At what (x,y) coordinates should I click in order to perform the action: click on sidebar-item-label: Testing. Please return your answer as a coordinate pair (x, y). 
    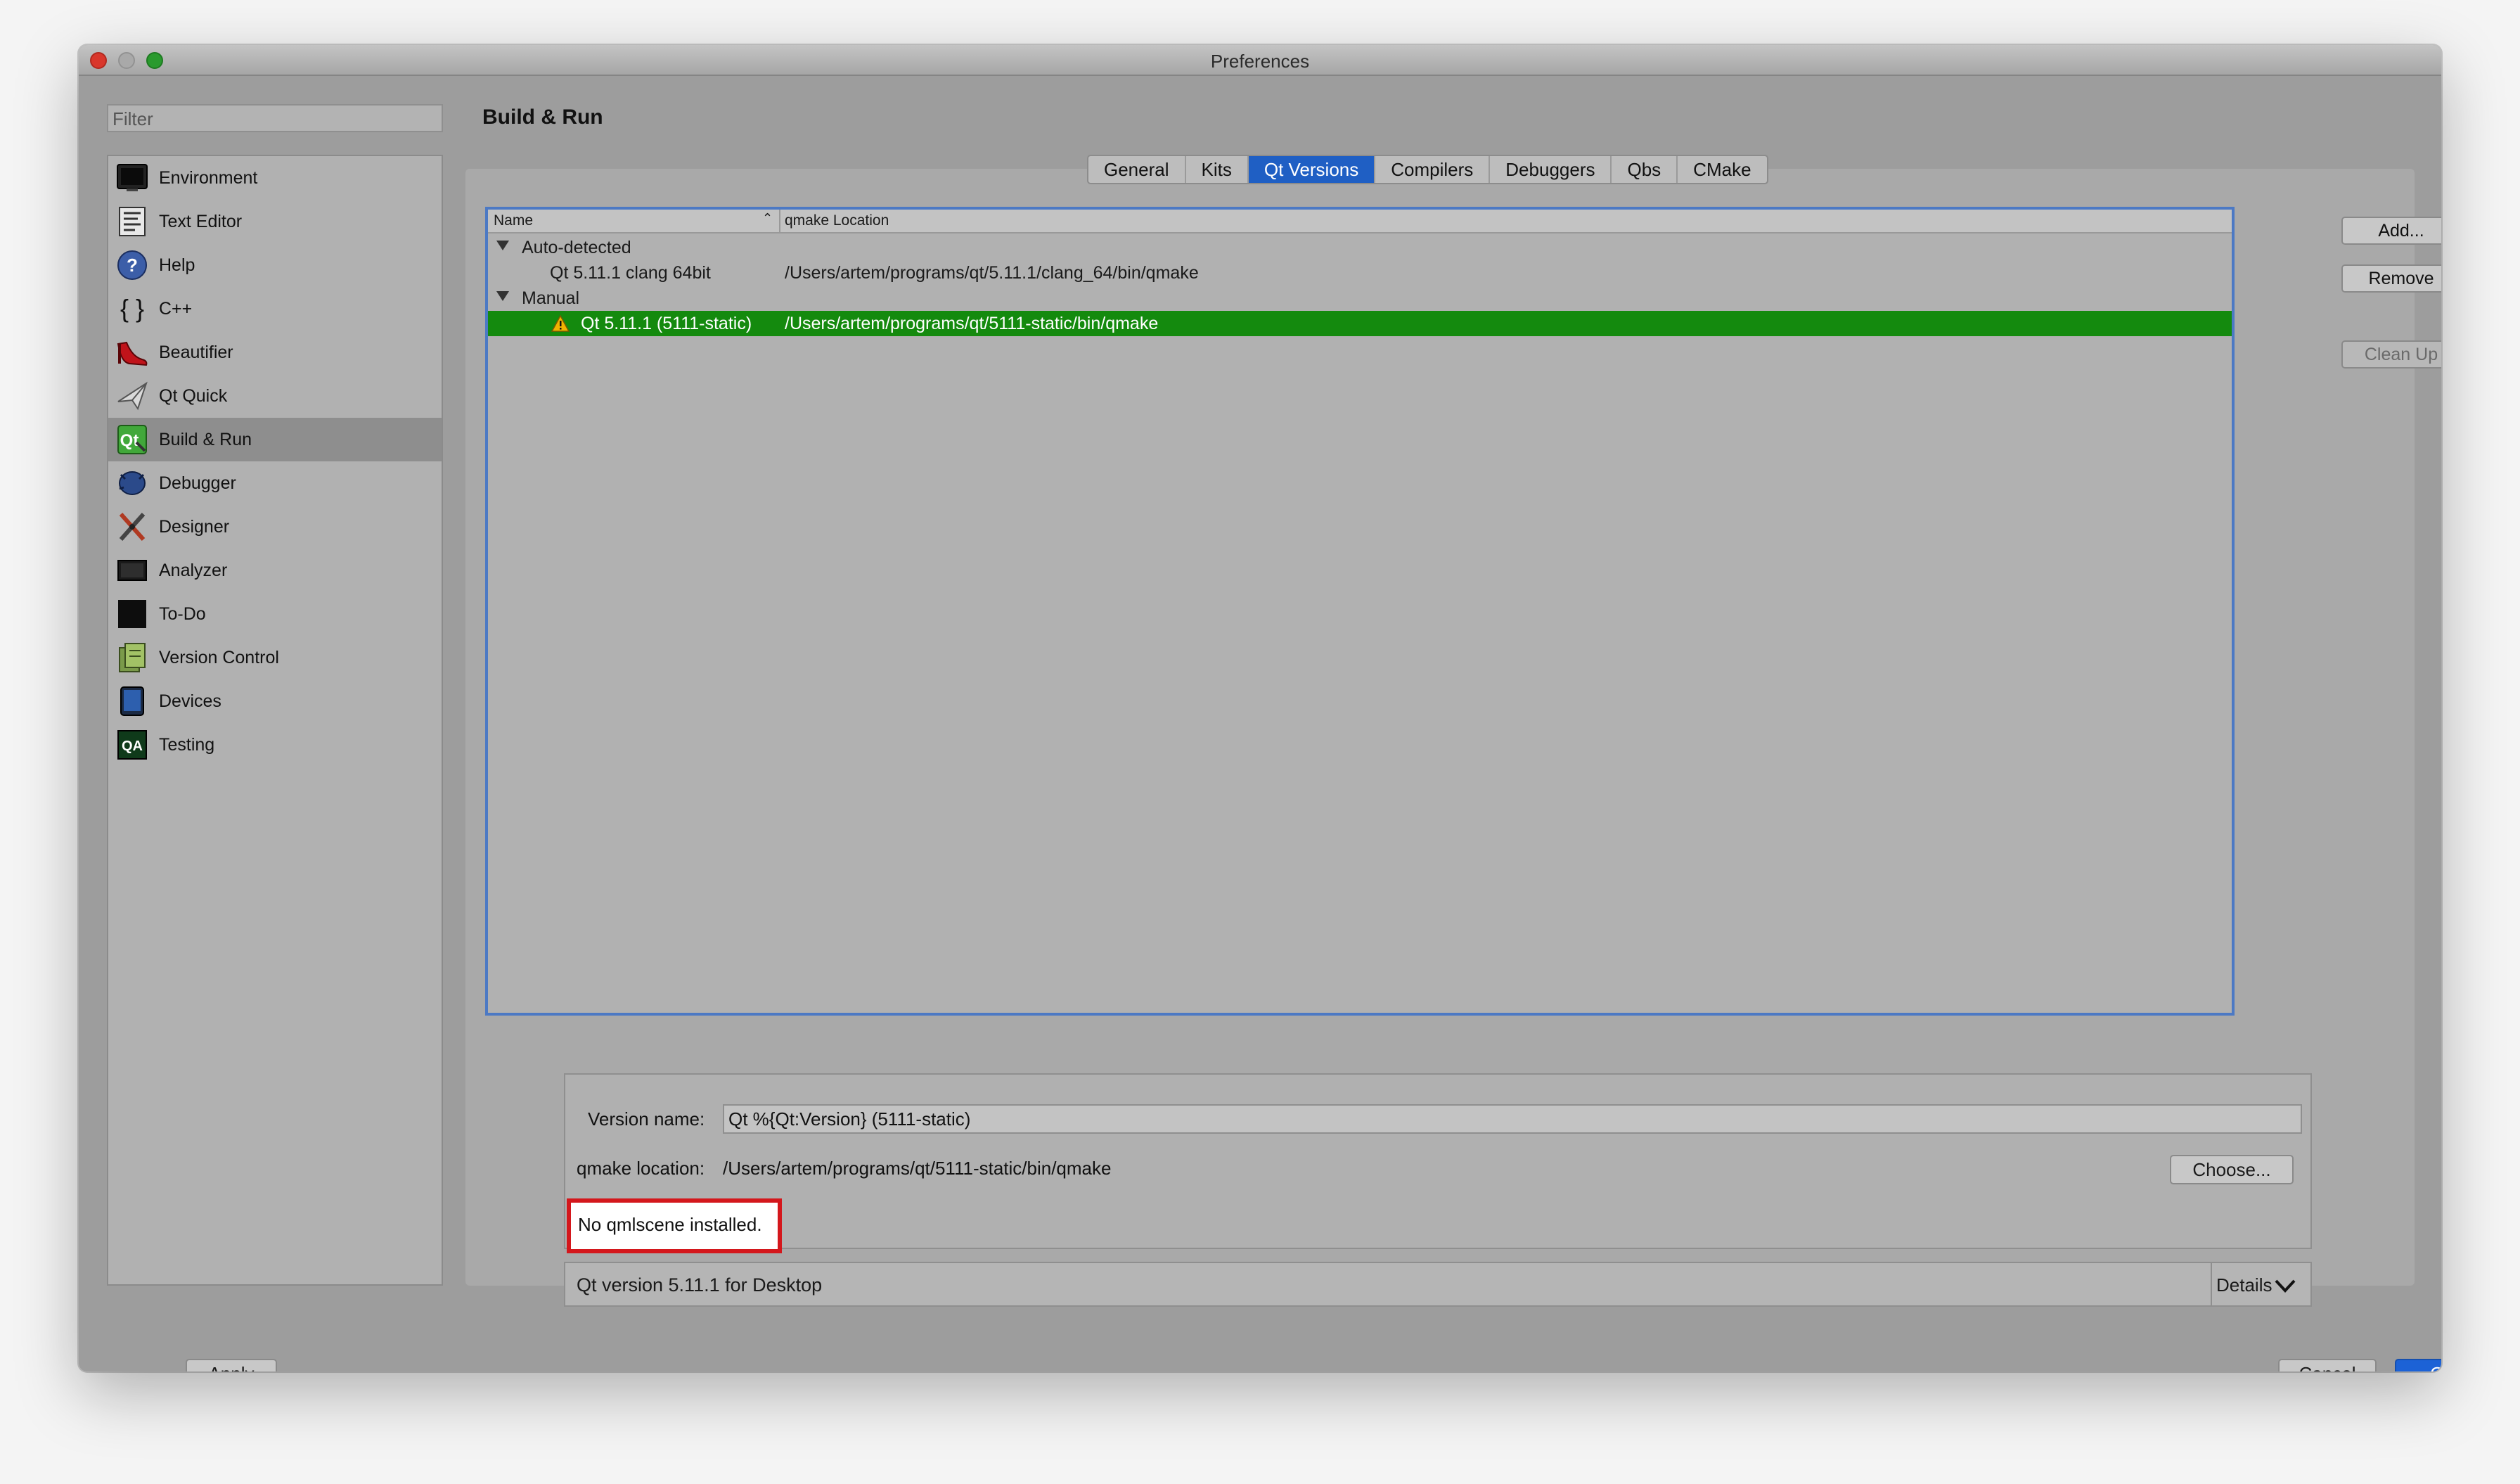
    Looking at the image, I should click on (187, 745).